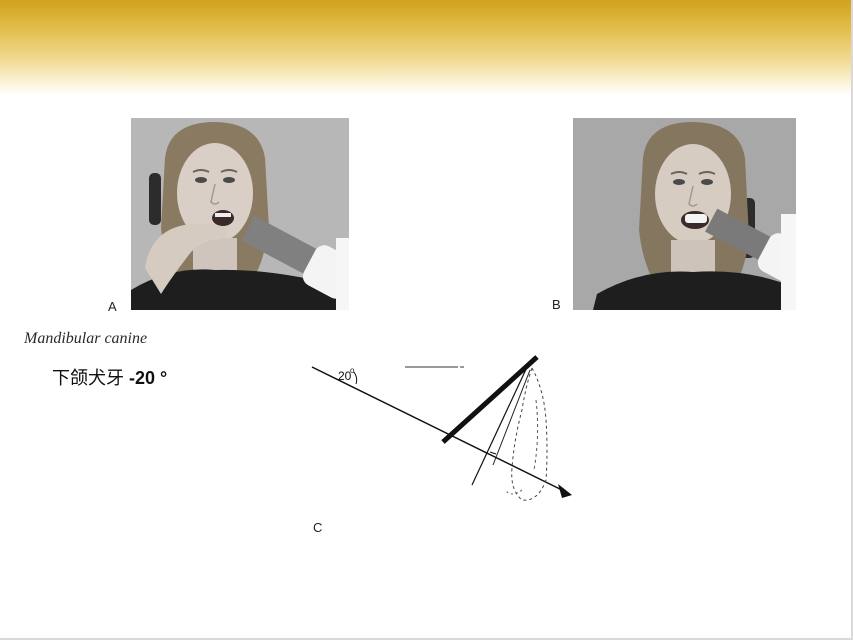  What do you see at coordinates (148, 378) in the screenshot?
I see `angle-note-value: -20 °` at bounding box center [148, 378].